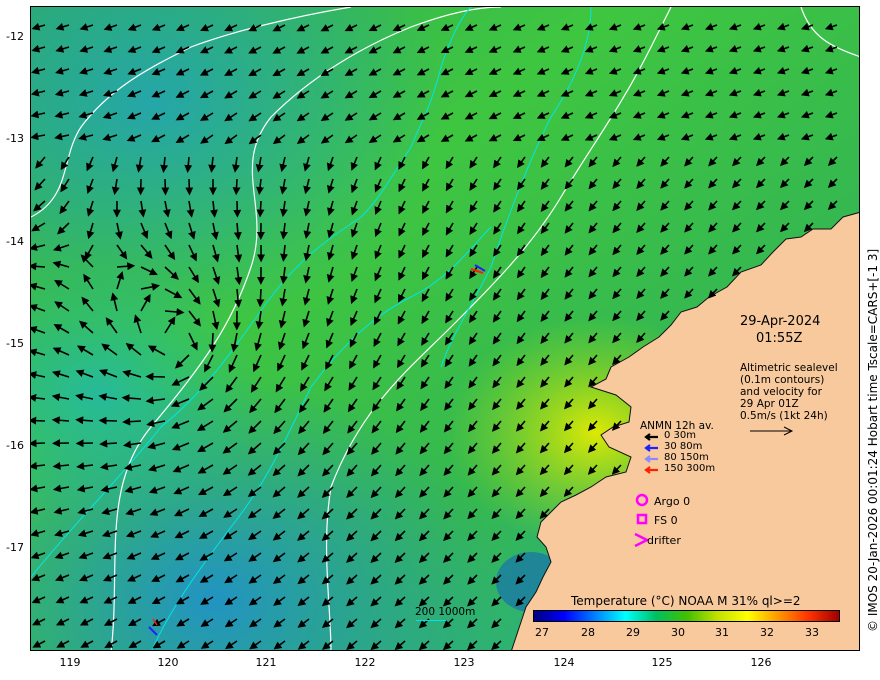 The height and width of the screenshot is (680, 880). Describe the element at coordinates (15, 138) in the screenshot. I see `y-tick-label: -13` at that location.